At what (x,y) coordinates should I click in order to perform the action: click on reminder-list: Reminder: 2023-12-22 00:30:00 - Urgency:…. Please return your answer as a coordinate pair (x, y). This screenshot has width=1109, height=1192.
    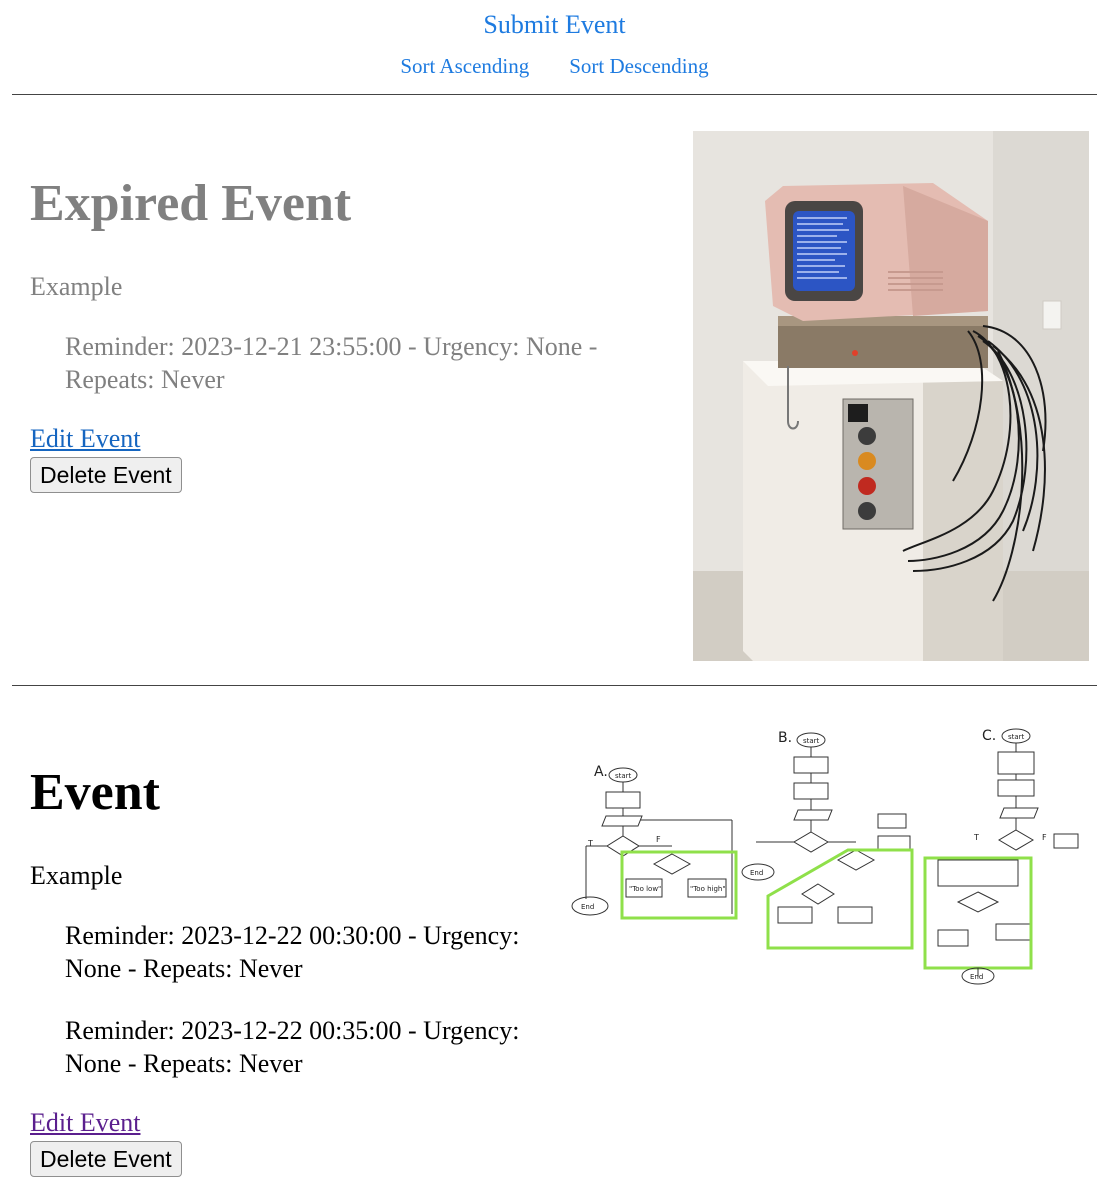
    Looking at the image, I should click on (300, 999).